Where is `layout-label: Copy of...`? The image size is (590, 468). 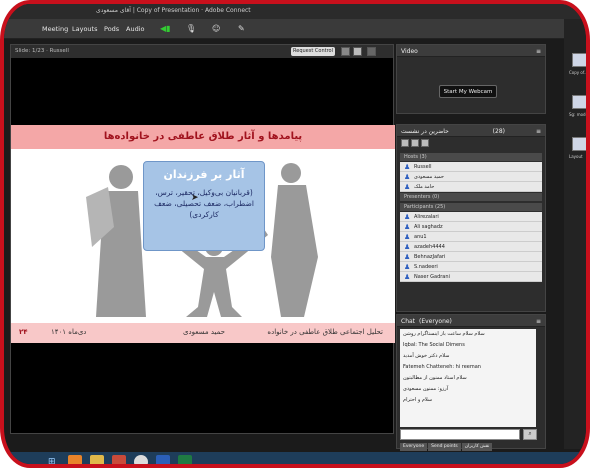
layout-label: Copy of... is located at coordinates (578, 72).